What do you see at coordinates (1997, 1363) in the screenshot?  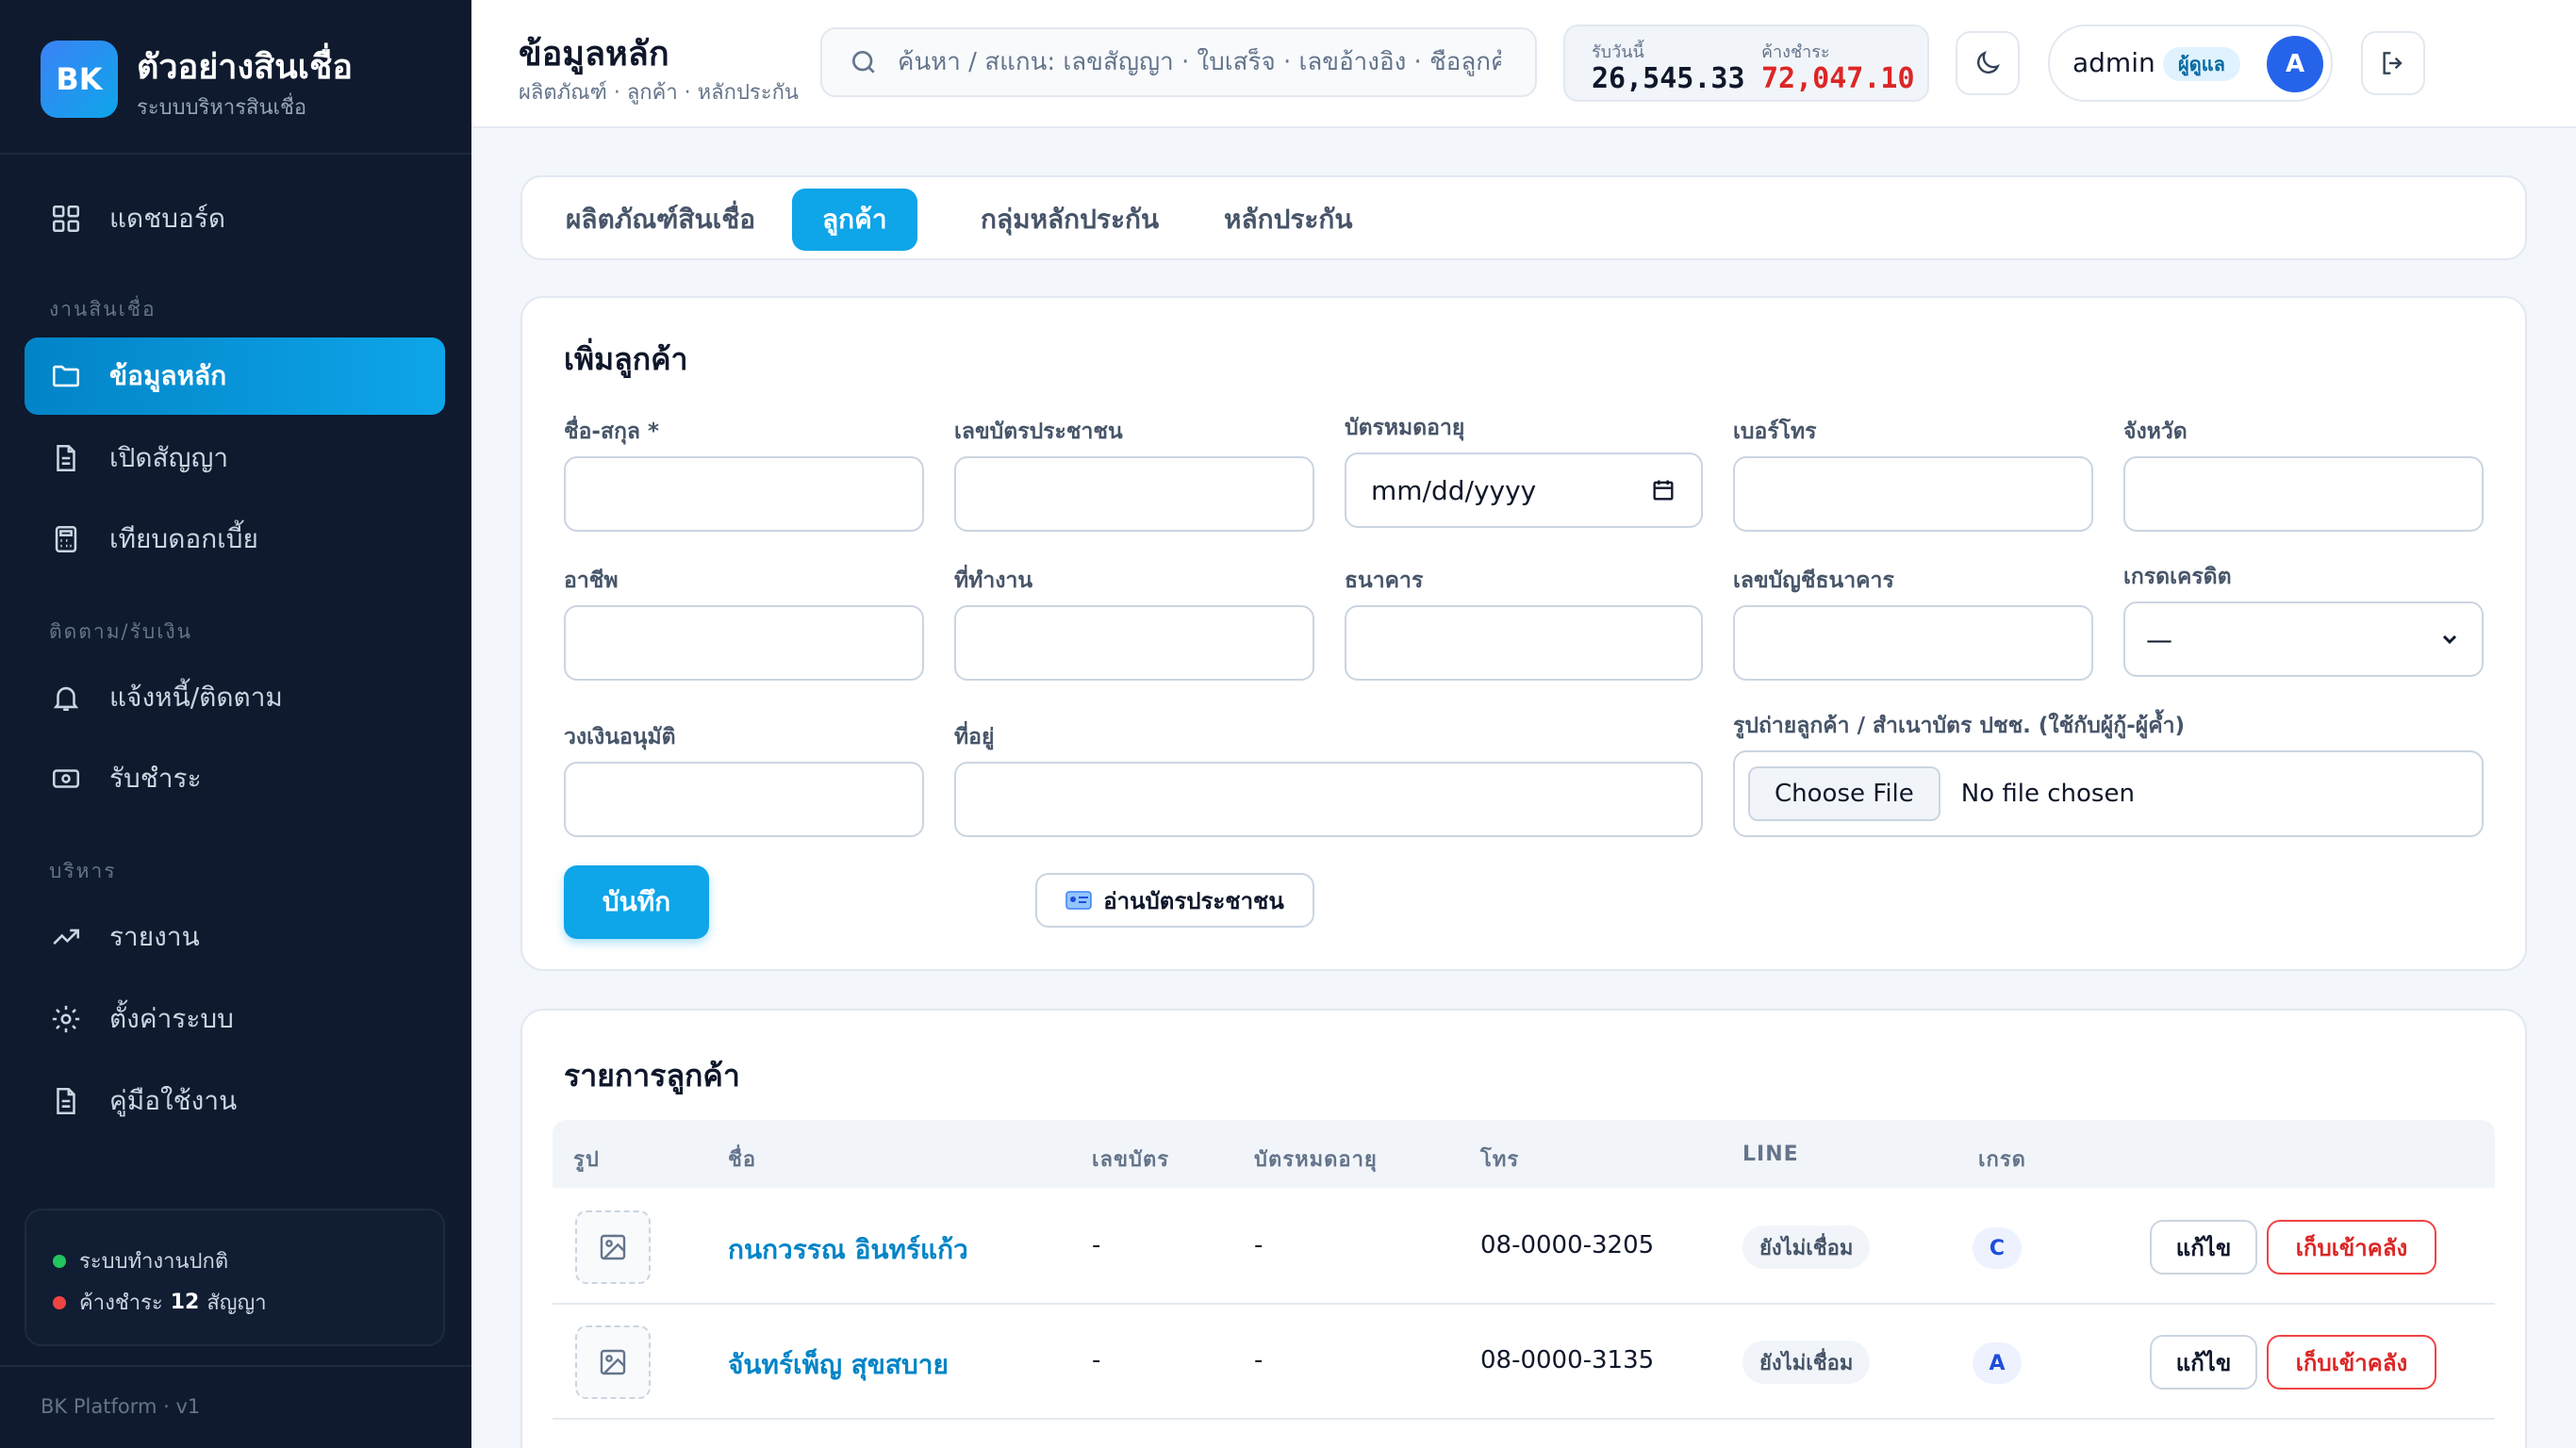 I see `grade-badge: A` at bounding box center [1997, 1363].